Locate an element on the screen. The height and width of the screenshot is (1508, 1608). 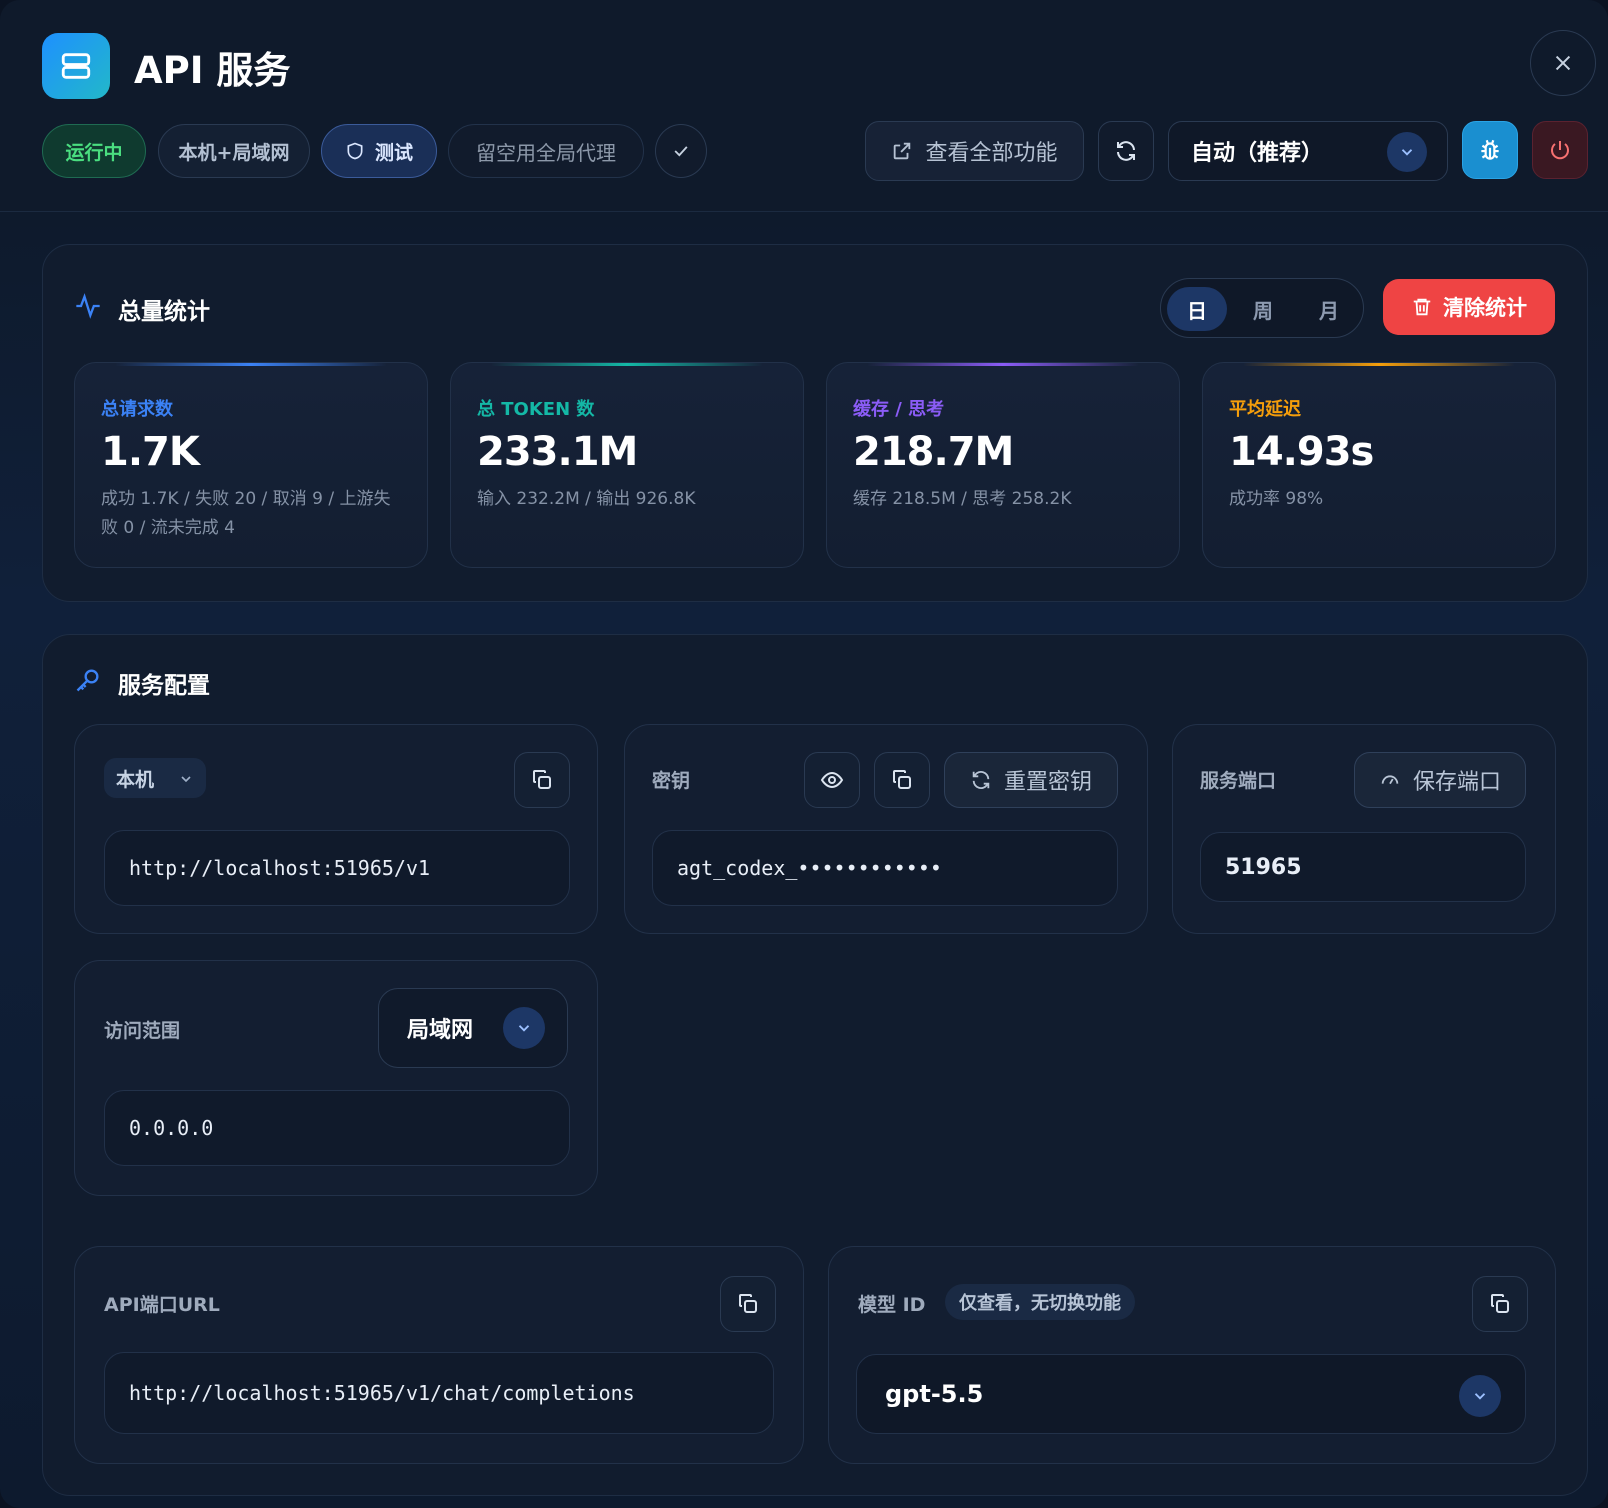
test-button: 测试 is located at coordinates (379, 151).